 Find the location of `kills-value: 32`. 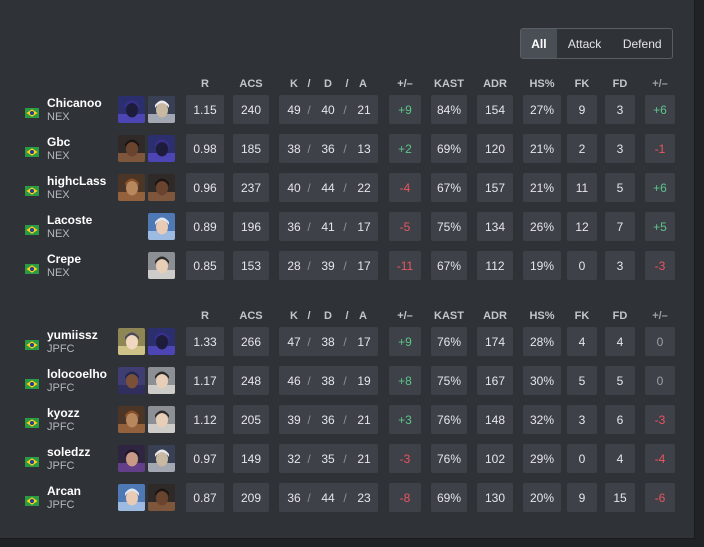

kills-value: 32 is located at coordinates (294, 459).